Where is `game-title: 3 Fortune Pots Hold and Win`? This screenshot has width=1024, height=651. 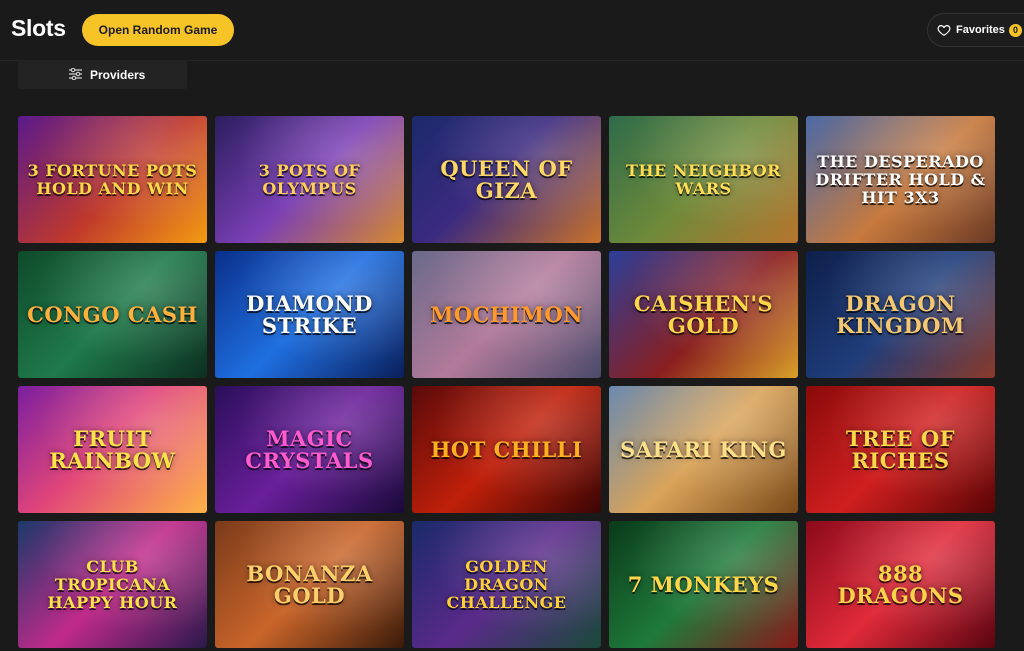 game-title: 3 Fortune Pots Hold and Win is located at coordinates (112, 179).